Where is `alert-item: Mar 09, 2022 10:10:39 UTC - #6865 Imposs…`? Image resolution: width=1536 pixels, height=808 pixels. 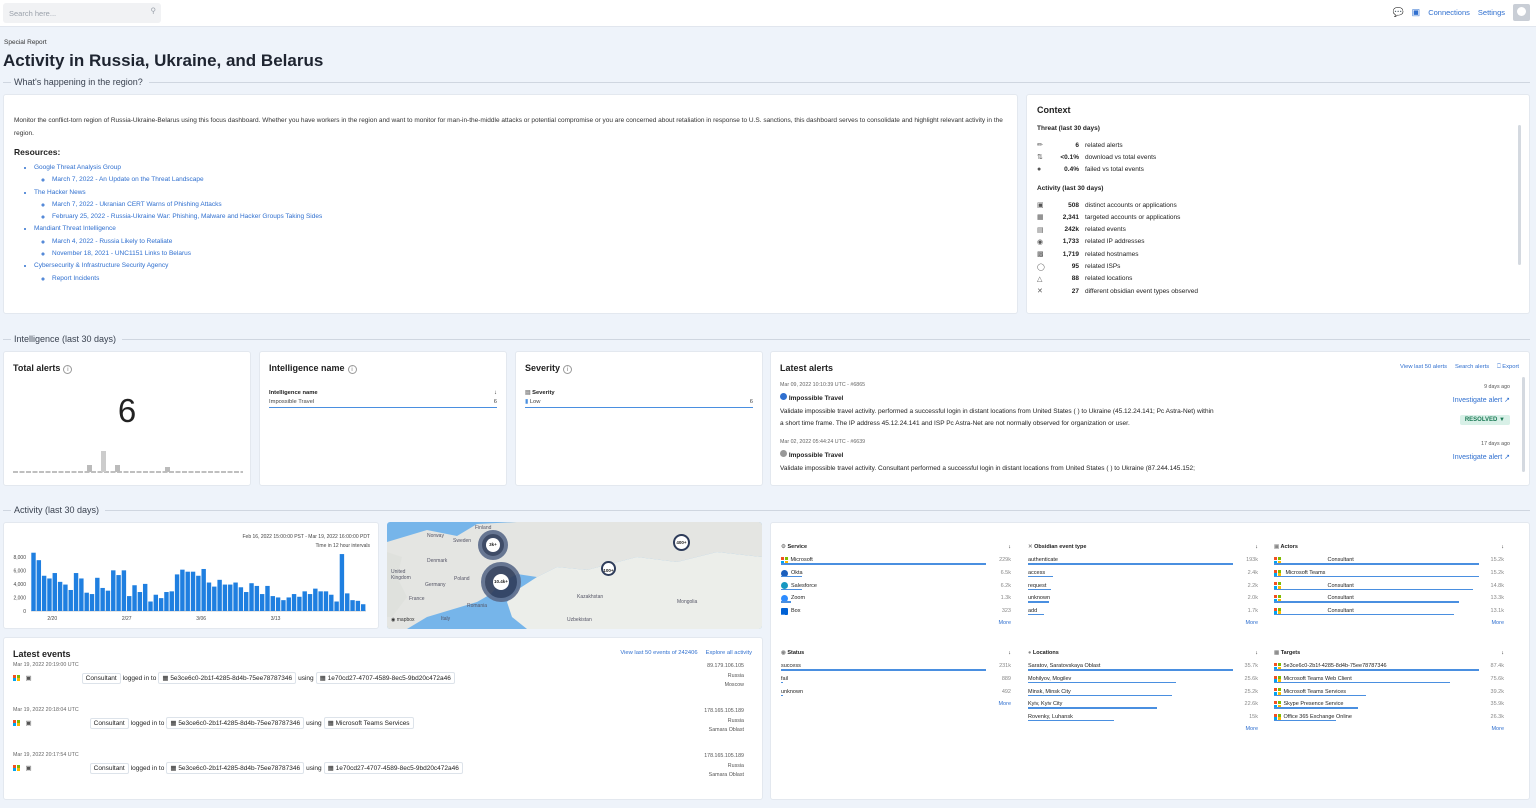 alert-item: Mar 09, 2022 10:10:39 UTC - #6865 Imposs… is located at coordinates (1145, 405).